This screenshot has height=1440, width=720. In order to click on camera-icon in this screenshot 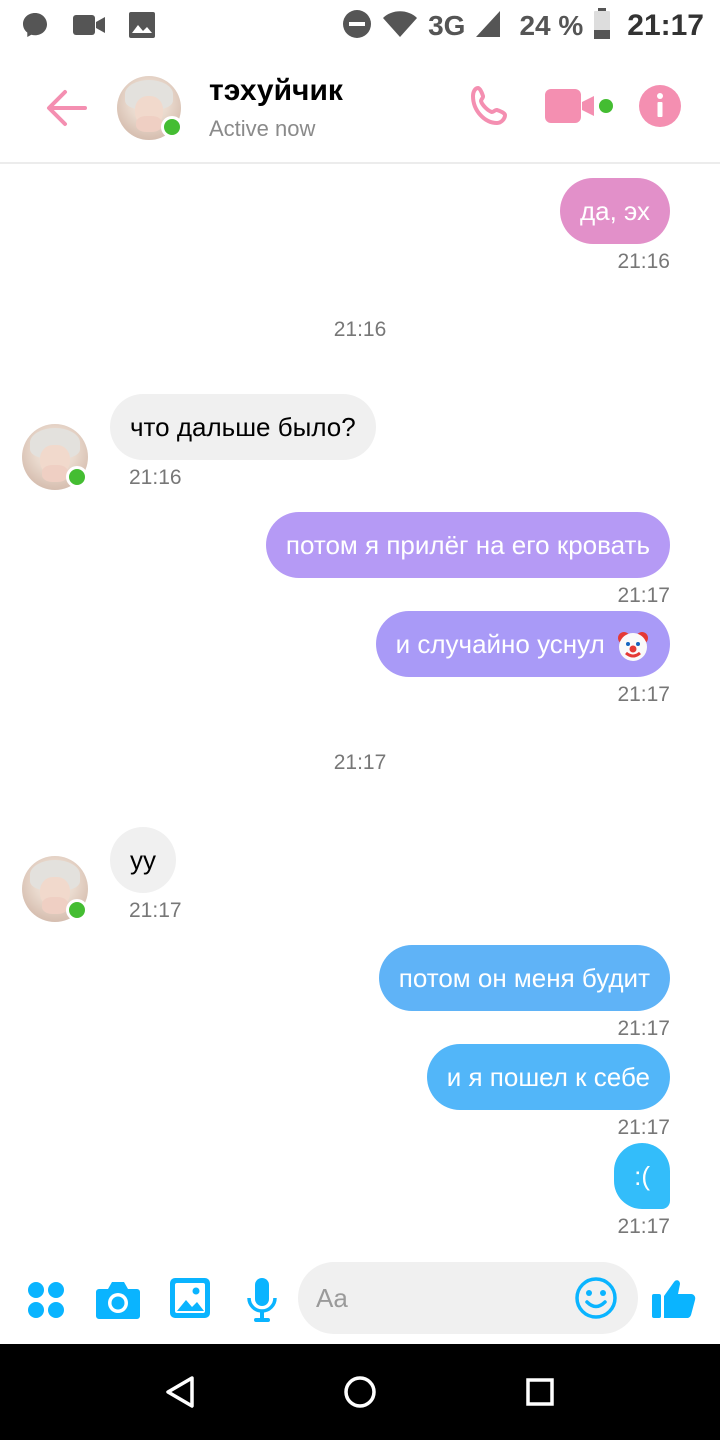, I will do `click(118, 1300)`.